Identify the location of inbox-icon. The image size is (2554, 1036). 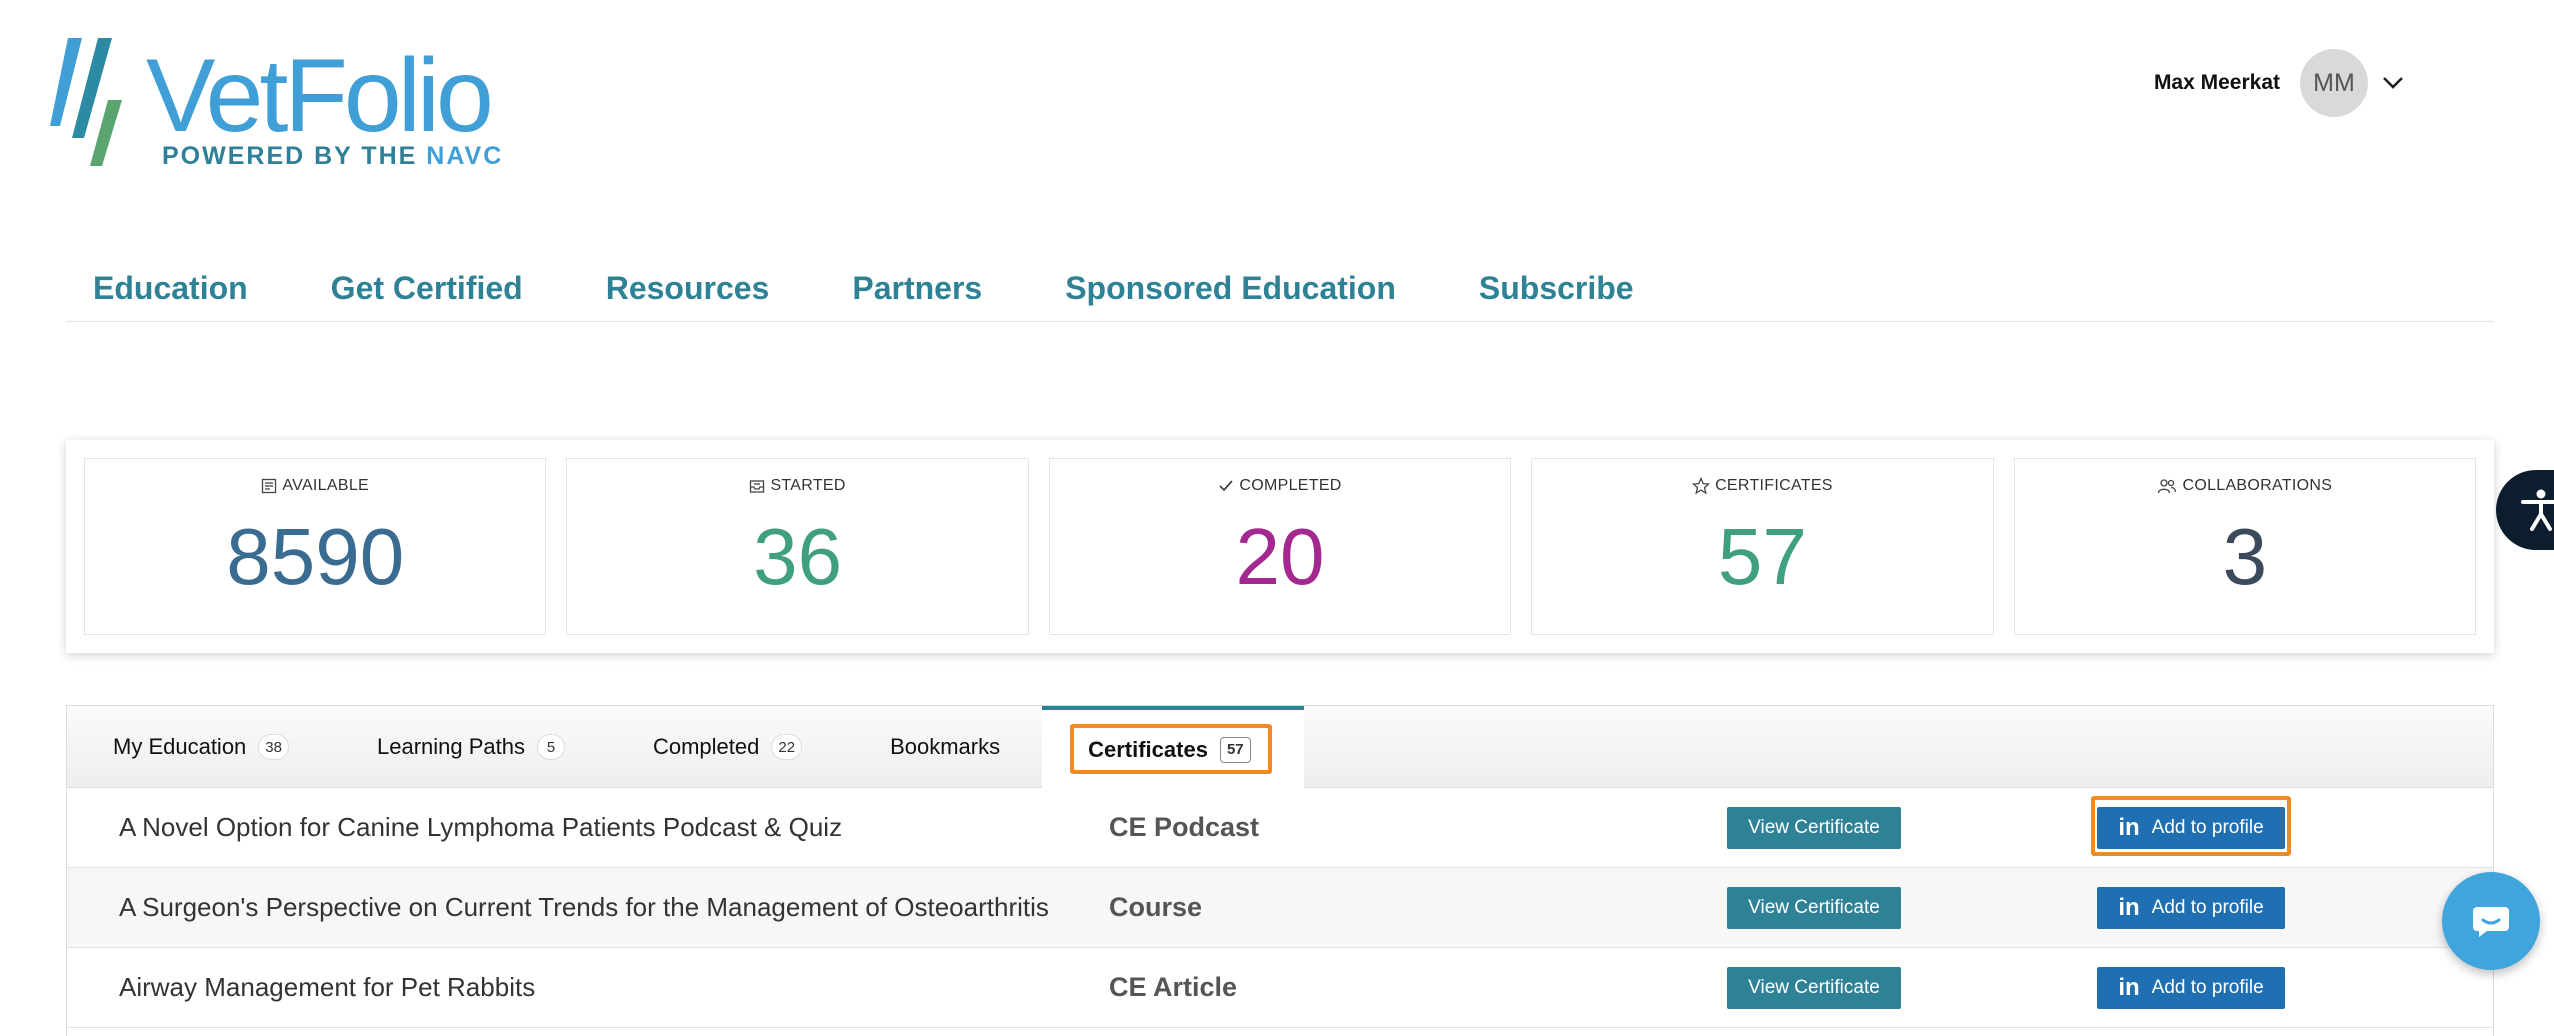
(757, 486).